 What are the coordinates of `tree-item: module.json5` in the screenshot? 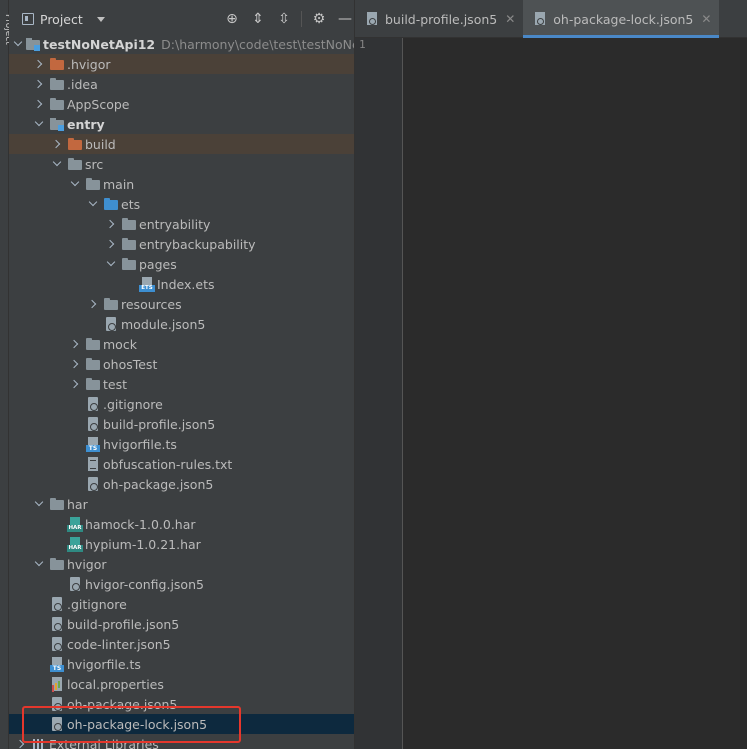 It's located at (181, 324).